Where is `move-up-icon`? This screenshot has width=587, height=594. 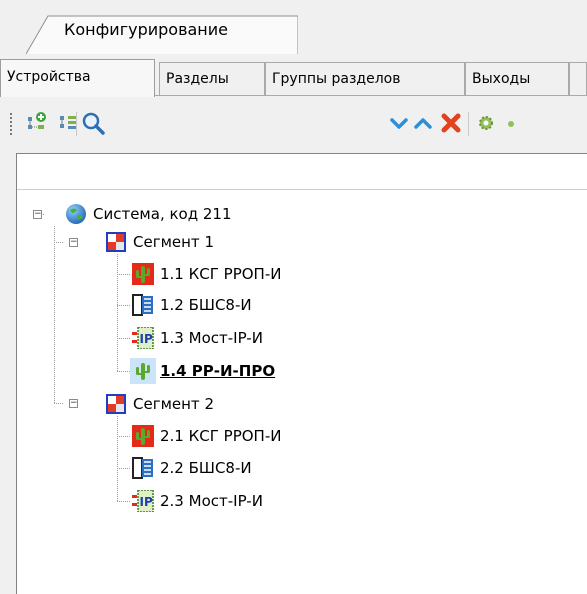 move-up-icon is located at coordinates (423, 123).